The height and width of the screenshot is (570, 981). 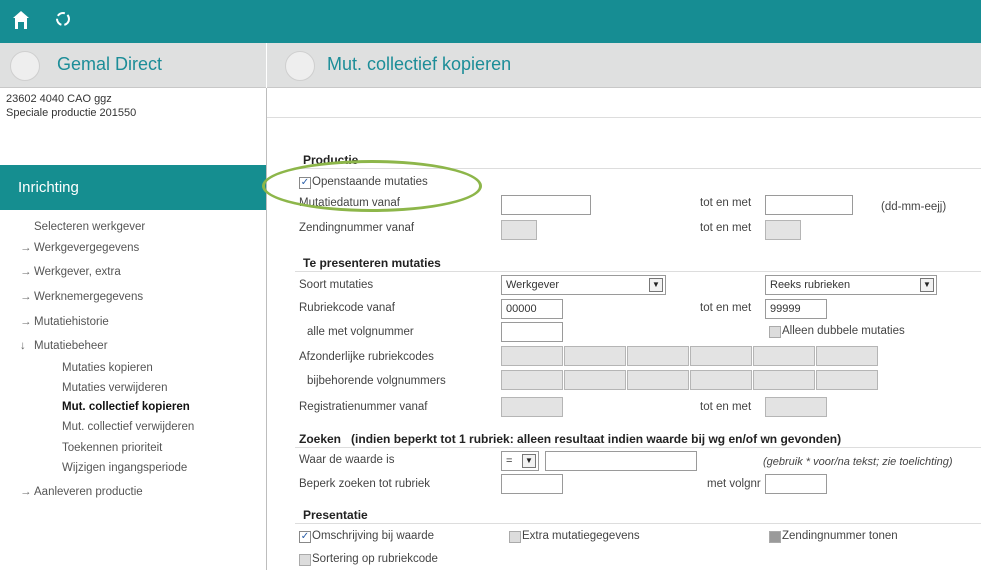 I want to click on zendingnummer-from-input, so click(x=519, y=230).